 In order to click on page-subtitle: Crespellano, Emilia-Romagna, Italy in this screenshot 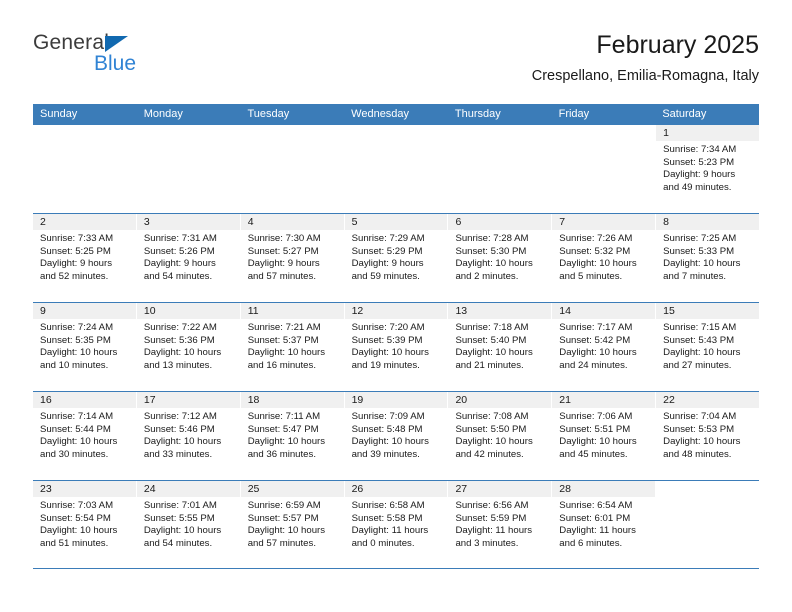, I will do `click(645, 76)`.